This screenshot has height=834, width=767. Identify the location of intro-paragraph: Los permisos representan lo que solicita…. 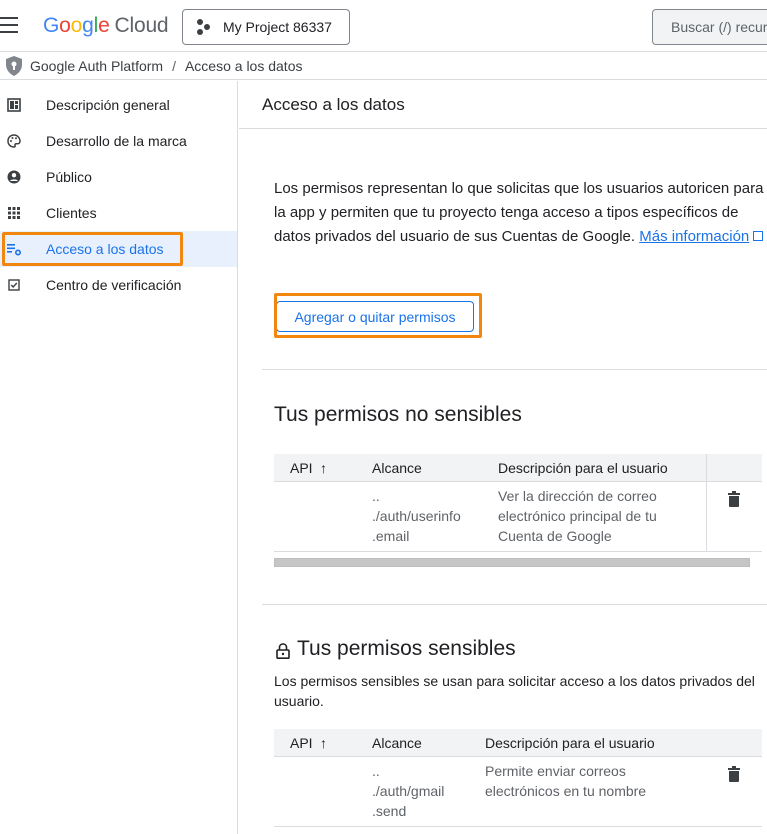
(520, 213).